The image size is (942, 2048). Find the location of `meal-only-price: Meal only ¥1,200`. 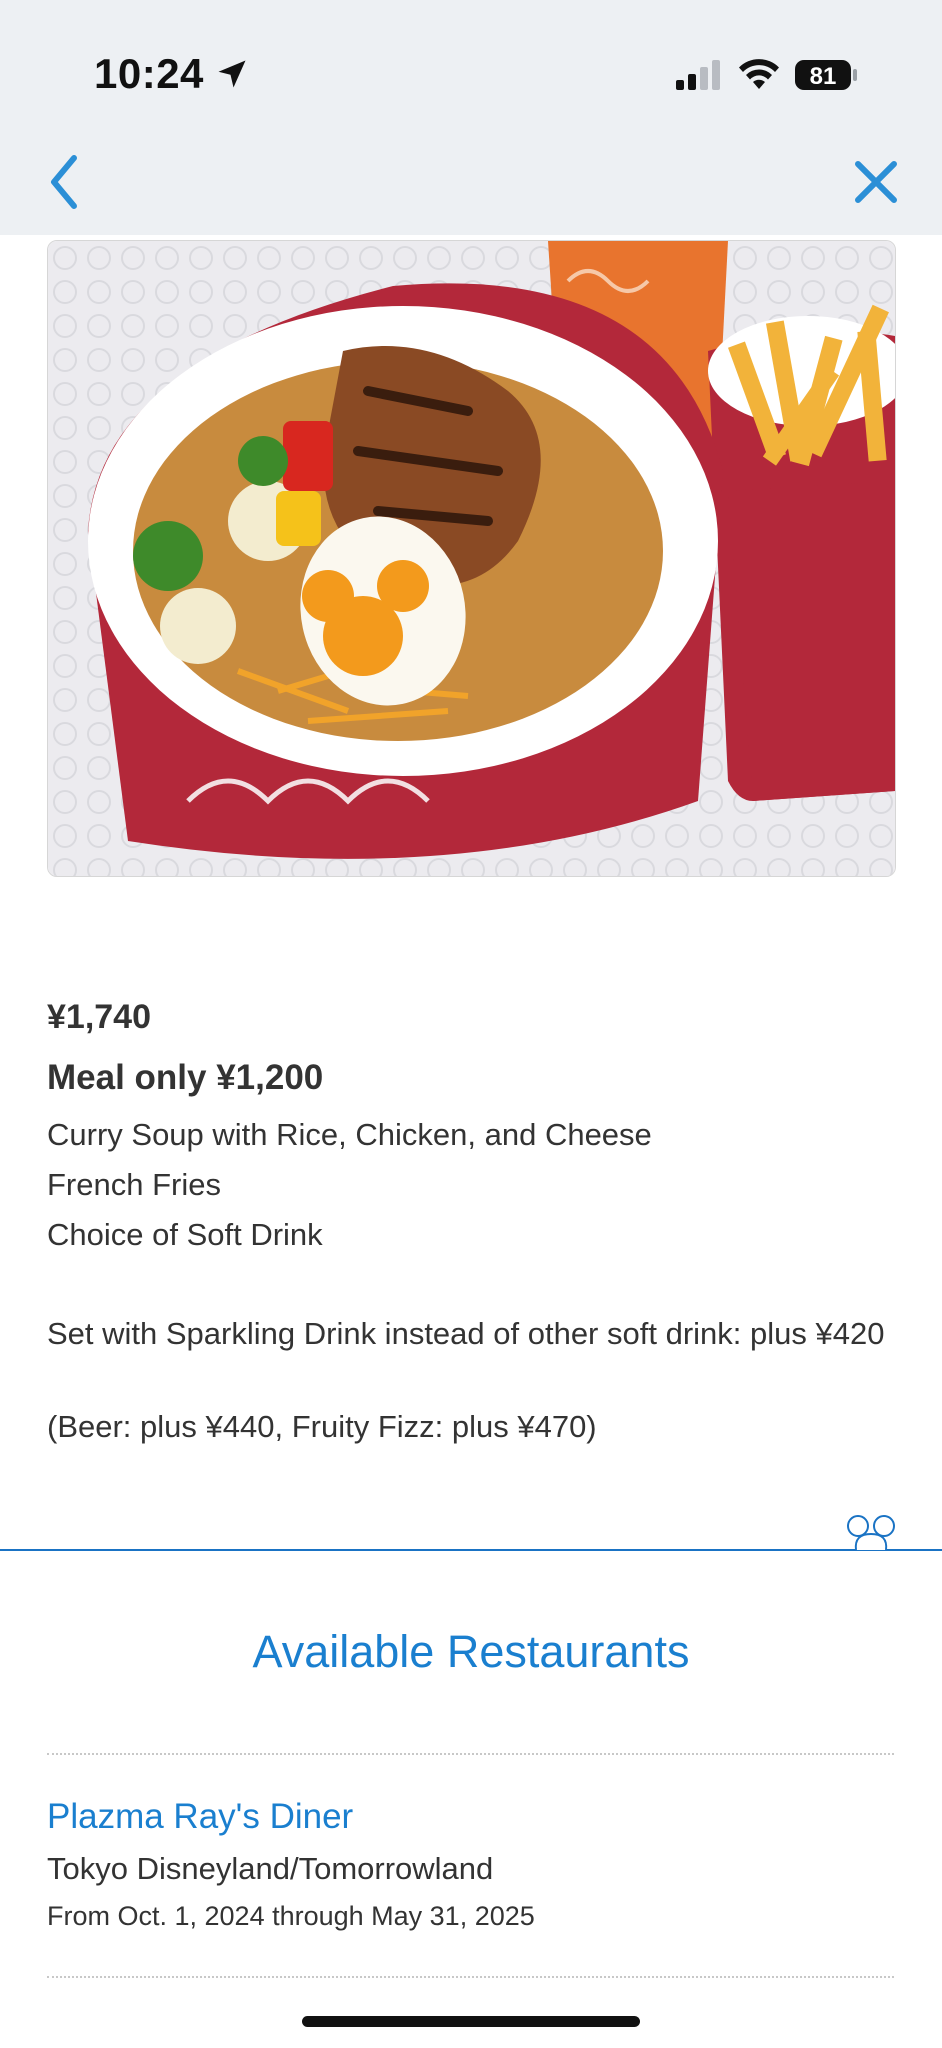

meal-only-price: Meal only ¥1,200 is located at coordinates (185, 1077).